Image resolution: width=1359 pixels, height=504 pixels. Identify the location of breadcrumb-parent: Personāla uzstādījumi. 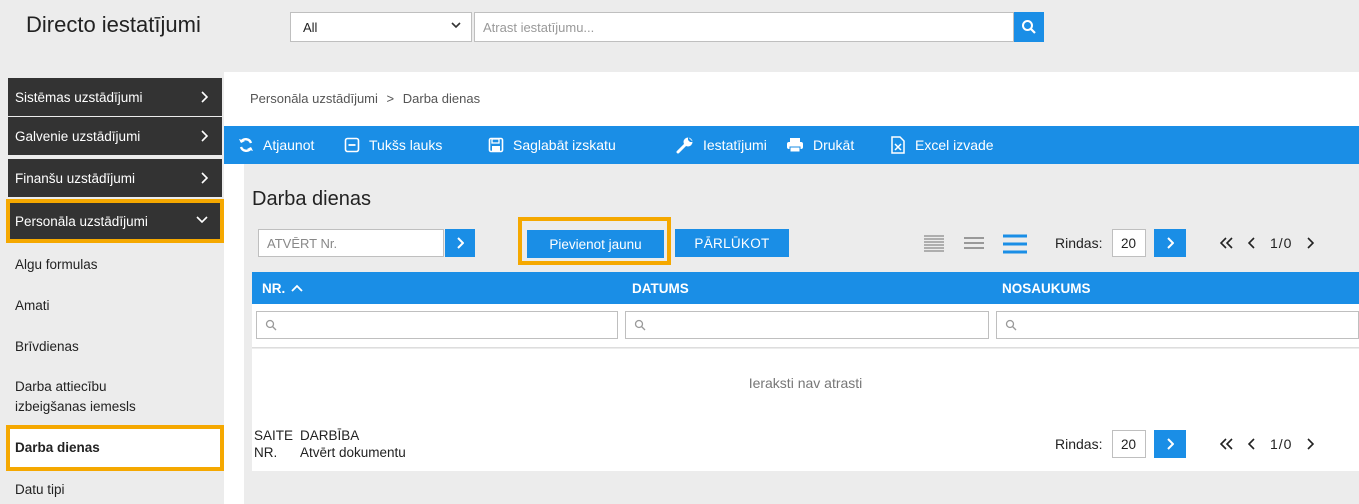
(314, 98).